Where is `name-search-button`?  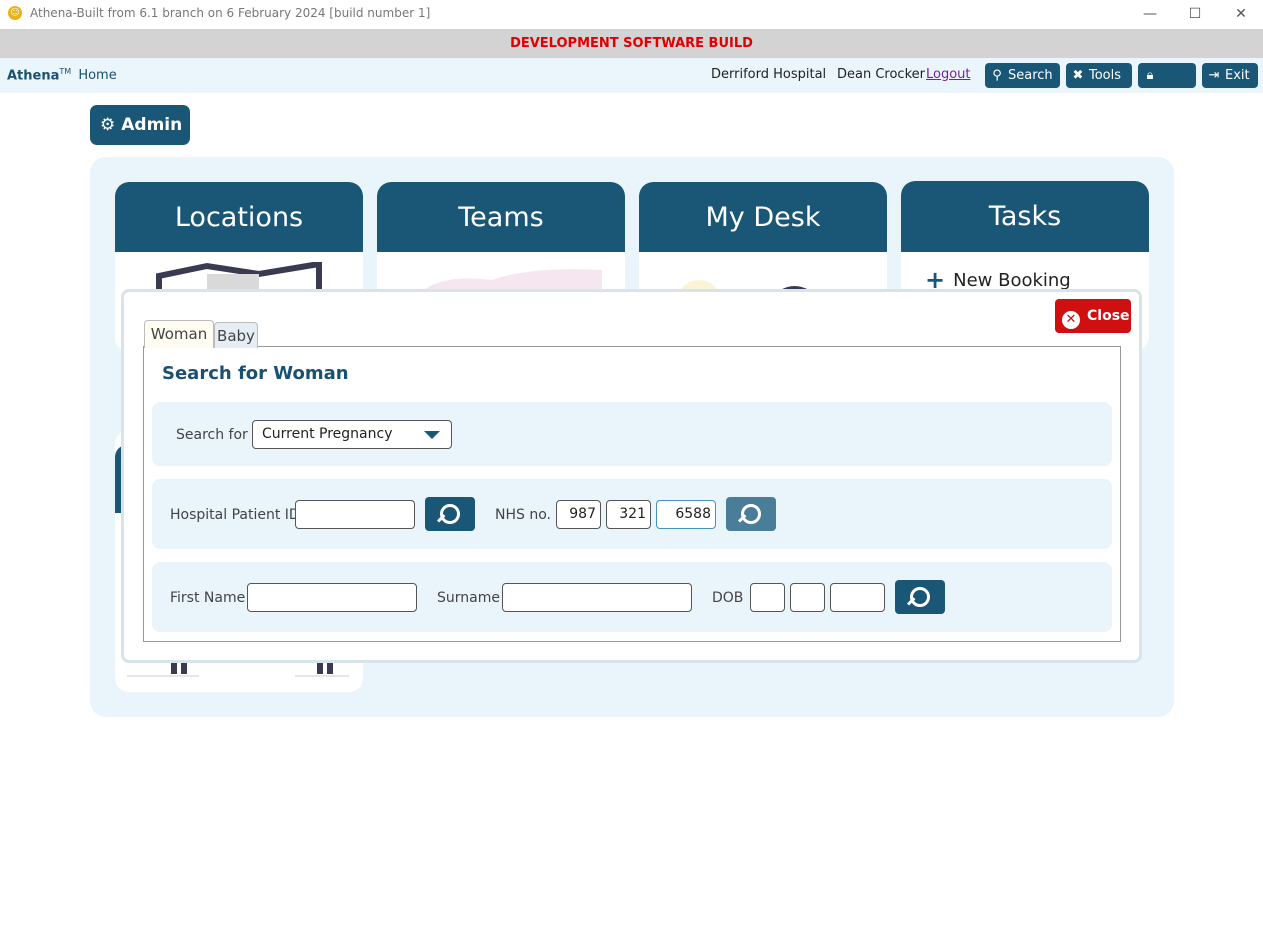
name-search-button is located at coordinates (920, 597).